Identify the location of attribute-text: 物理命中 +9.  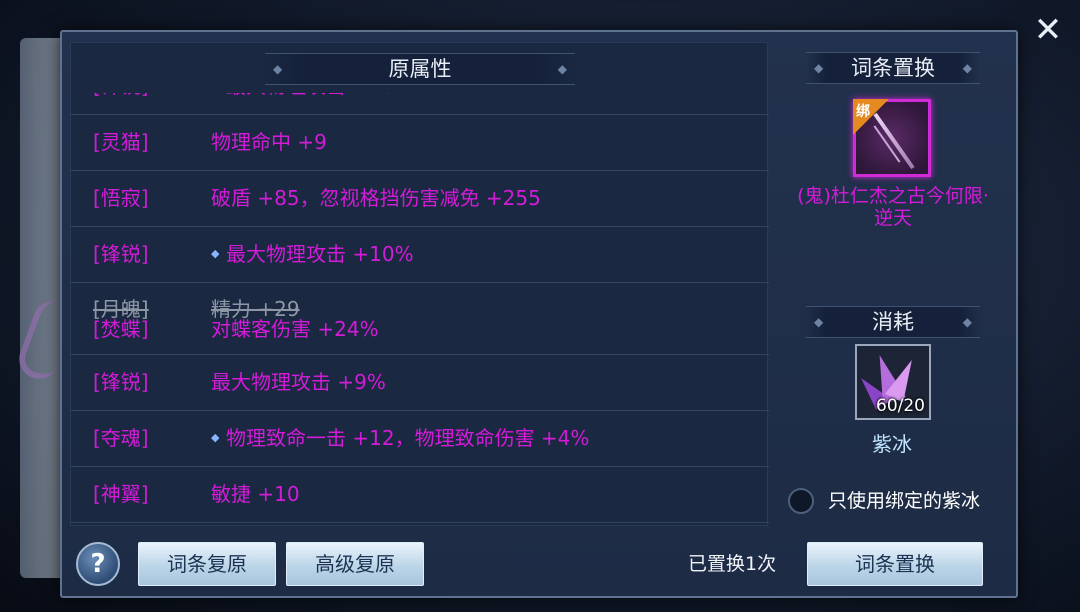
(269, 142).